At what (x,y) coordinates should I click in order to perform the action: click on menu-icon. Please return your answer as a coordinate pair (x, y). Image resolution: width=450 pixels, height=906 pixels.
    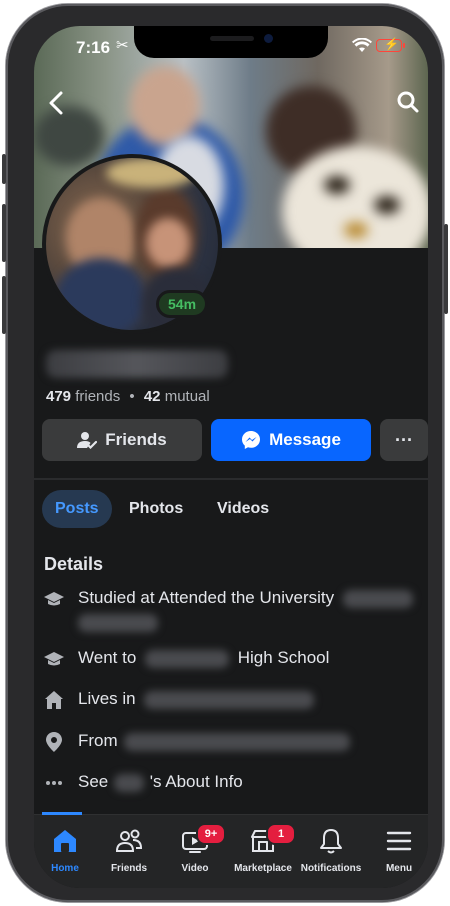
    Looking at the image, I should click on (399, 841).